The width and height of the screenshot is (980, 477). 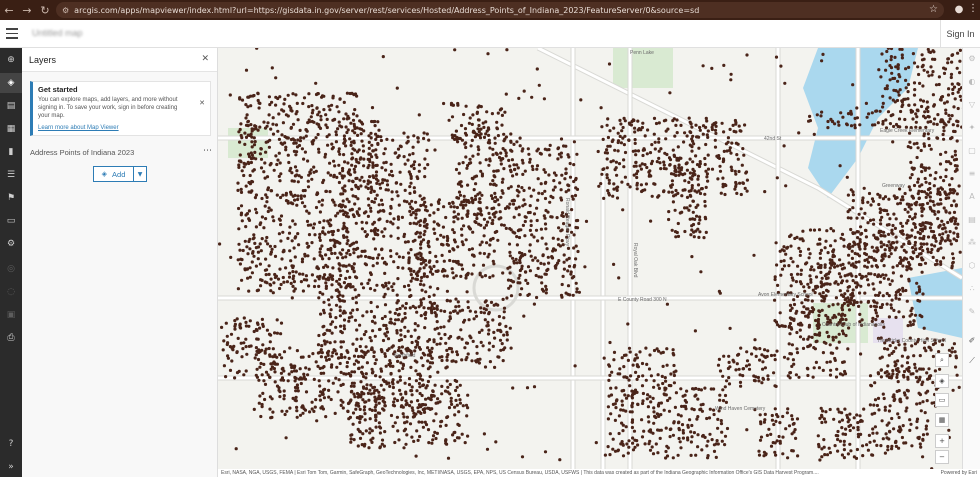 I want to click on add-layer-icon: ⊕, so click(x=11, y=60).